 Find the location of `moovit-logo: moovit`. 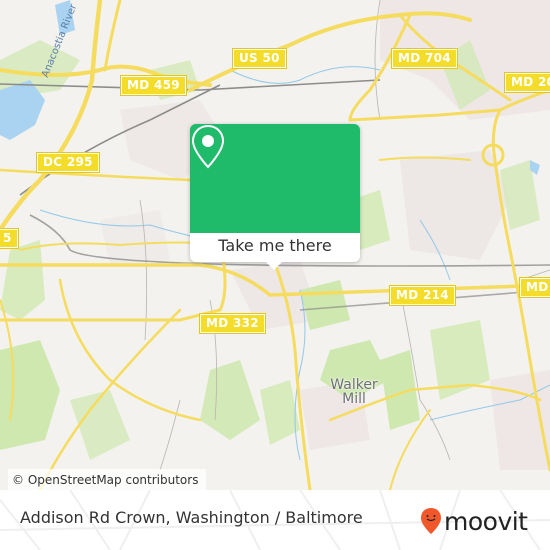

moovit-logo: moovit is located at coordinates (474, 521).